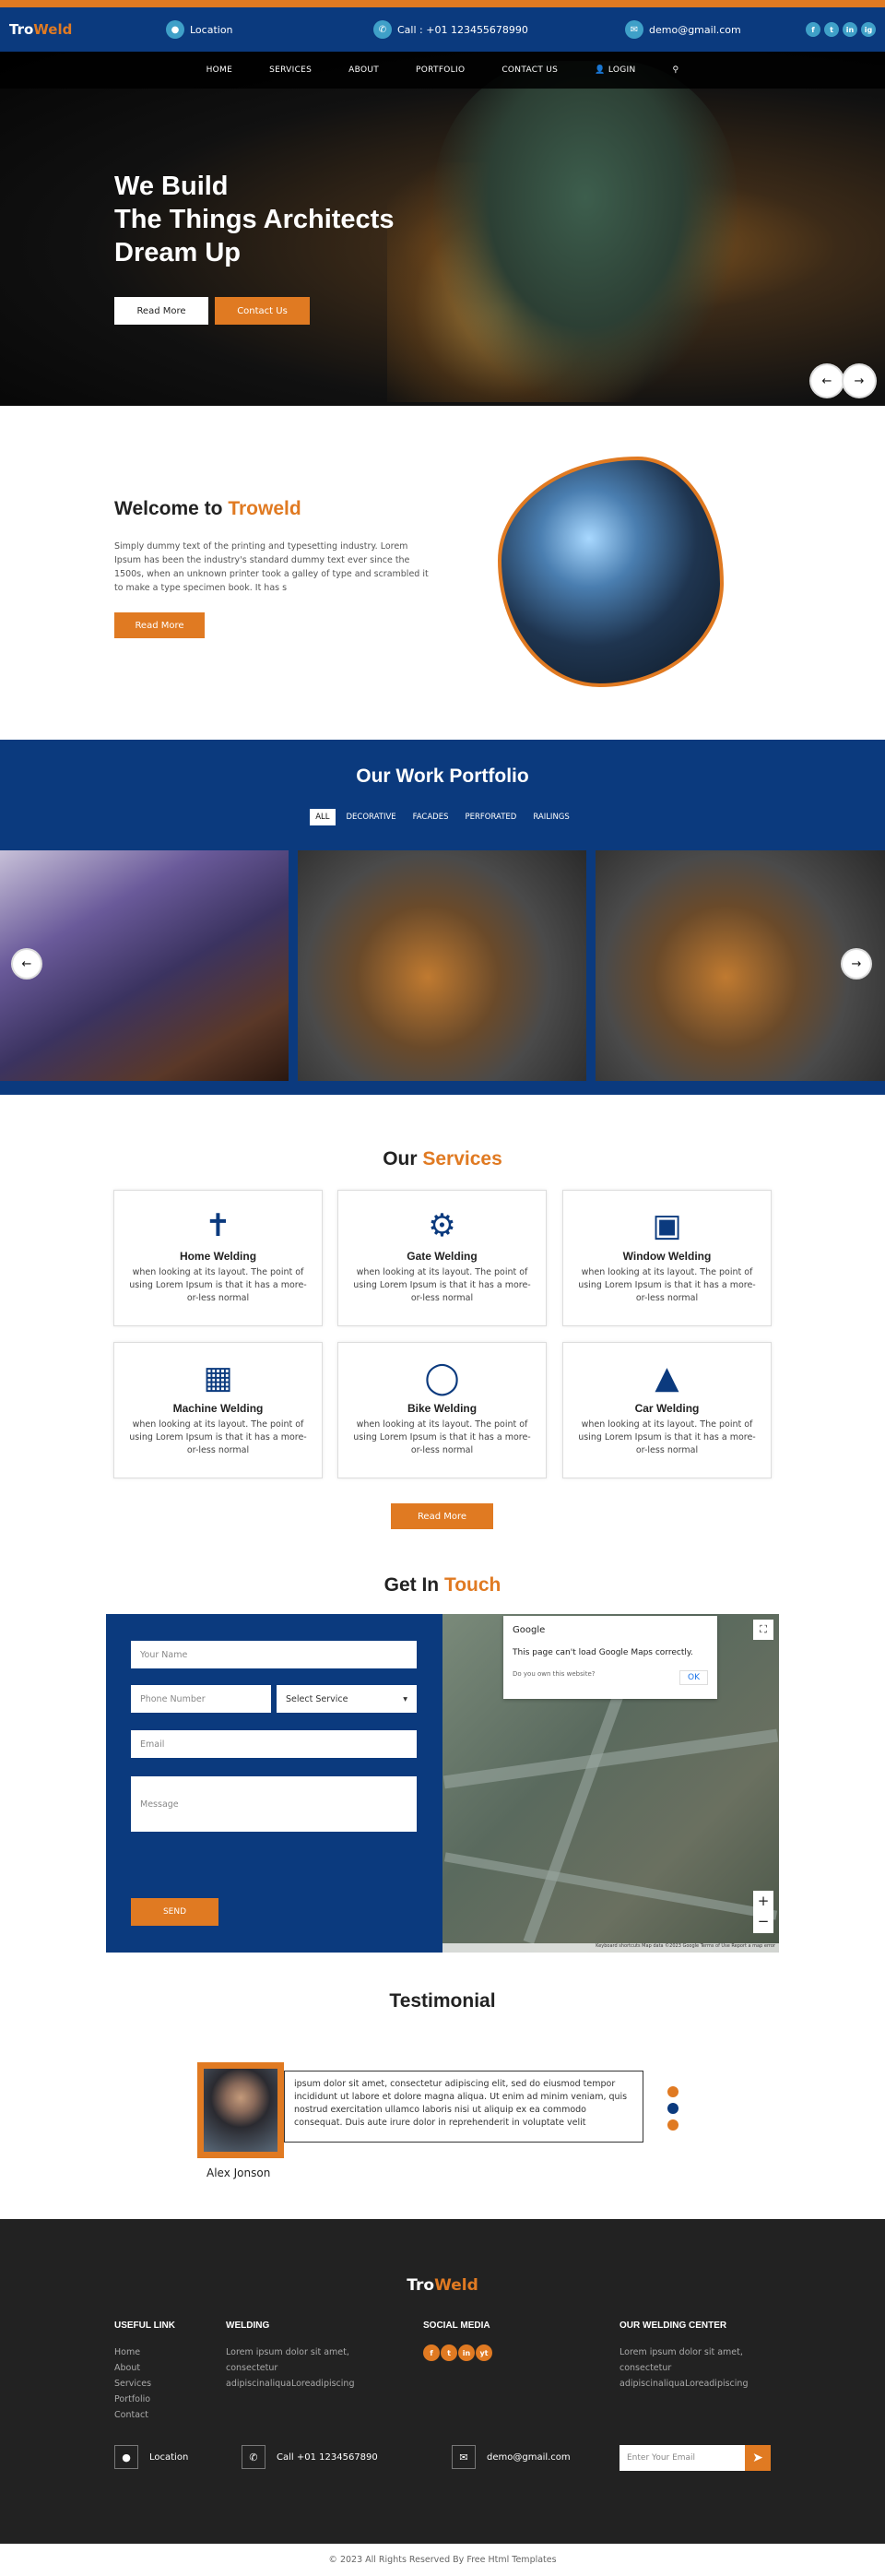  What do you see at coordinates (484, 2353) in the screenshot?
I see `youtube-icon: yt` at bounding box center [484, 2353].